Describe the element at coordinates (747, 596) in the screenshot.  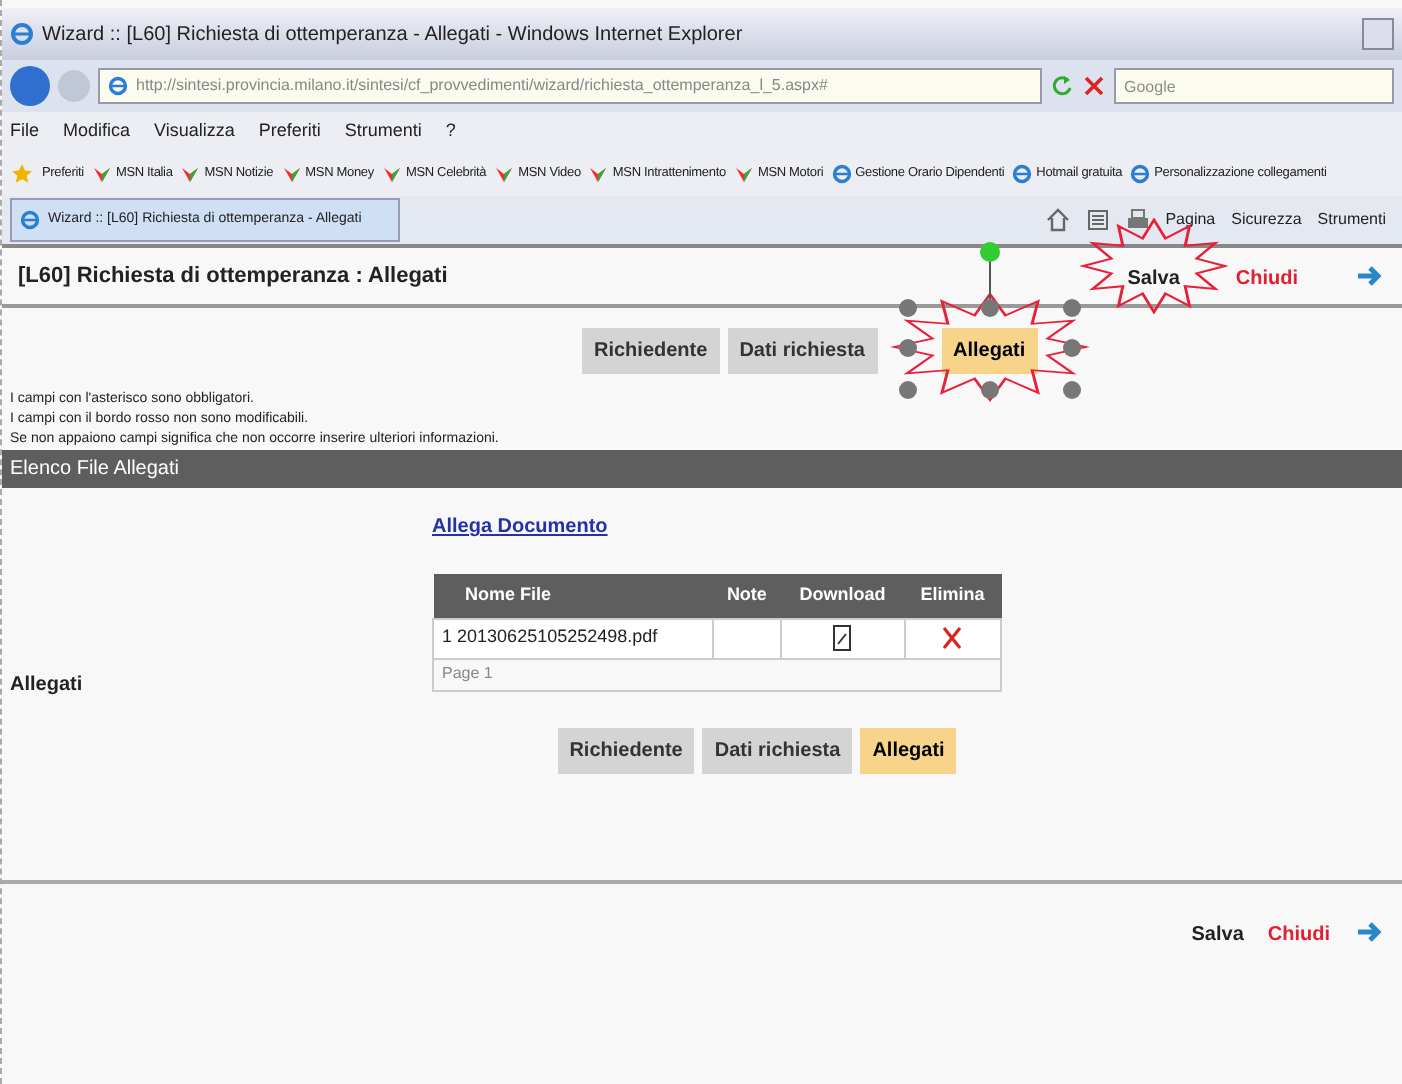
I see `column-header: Note` at that location.